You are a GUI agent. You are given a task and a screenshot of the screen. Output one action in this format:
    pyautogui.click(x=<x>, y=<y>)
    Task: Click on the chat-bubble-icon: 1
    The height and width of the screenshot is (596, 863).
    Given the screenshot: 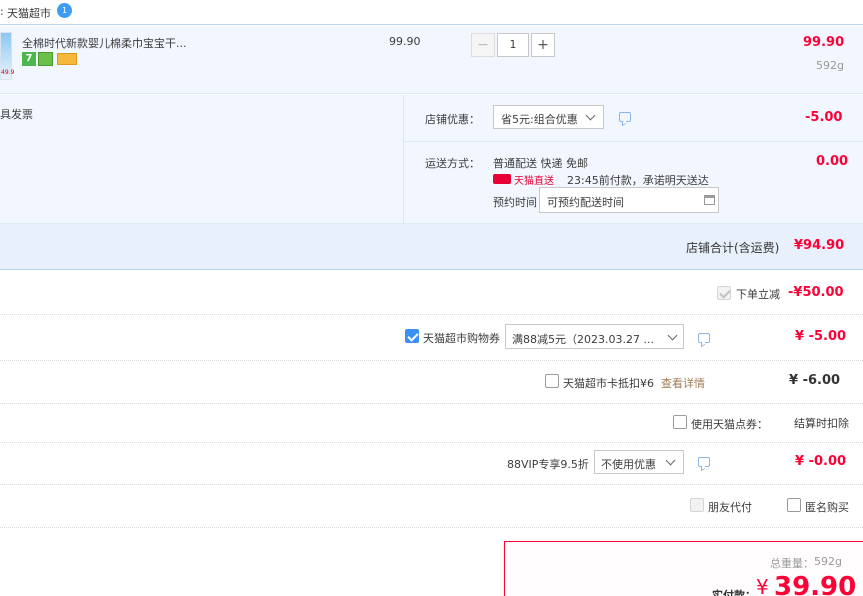 What is the action you would take?
    pyautogui.click(x=64, y=10)
    